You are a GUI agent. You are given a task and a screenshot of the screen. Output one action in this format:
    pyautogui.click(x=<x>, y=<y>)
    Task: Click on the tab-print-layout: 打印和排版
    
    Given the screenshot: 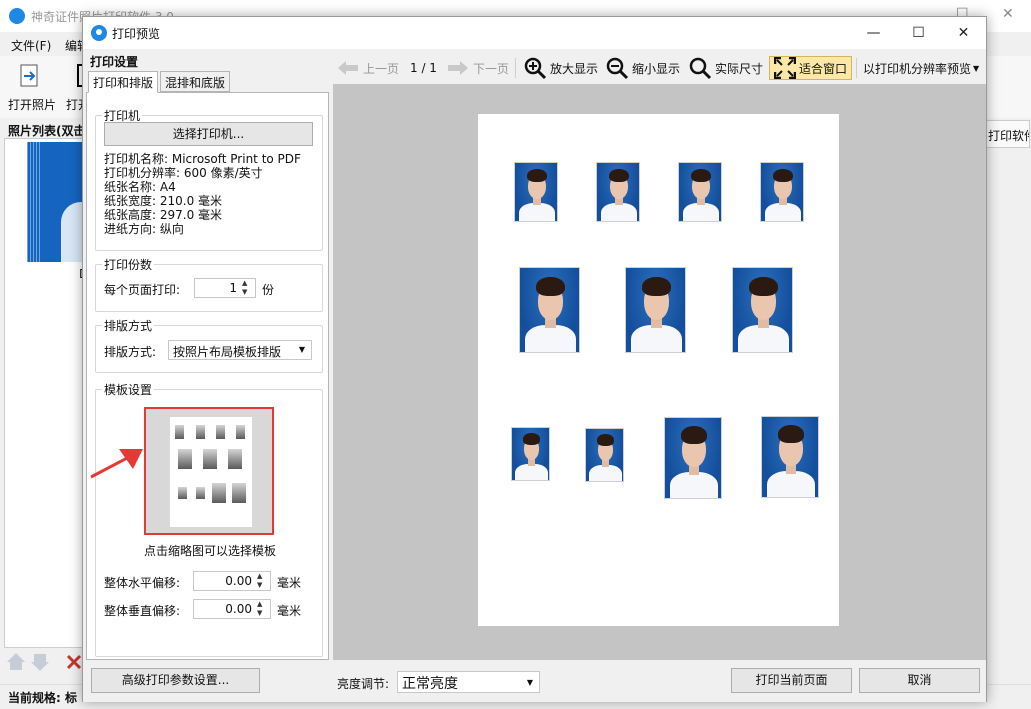 What is the action you would take?
    pyautogui.click(x=123, y=82)
    